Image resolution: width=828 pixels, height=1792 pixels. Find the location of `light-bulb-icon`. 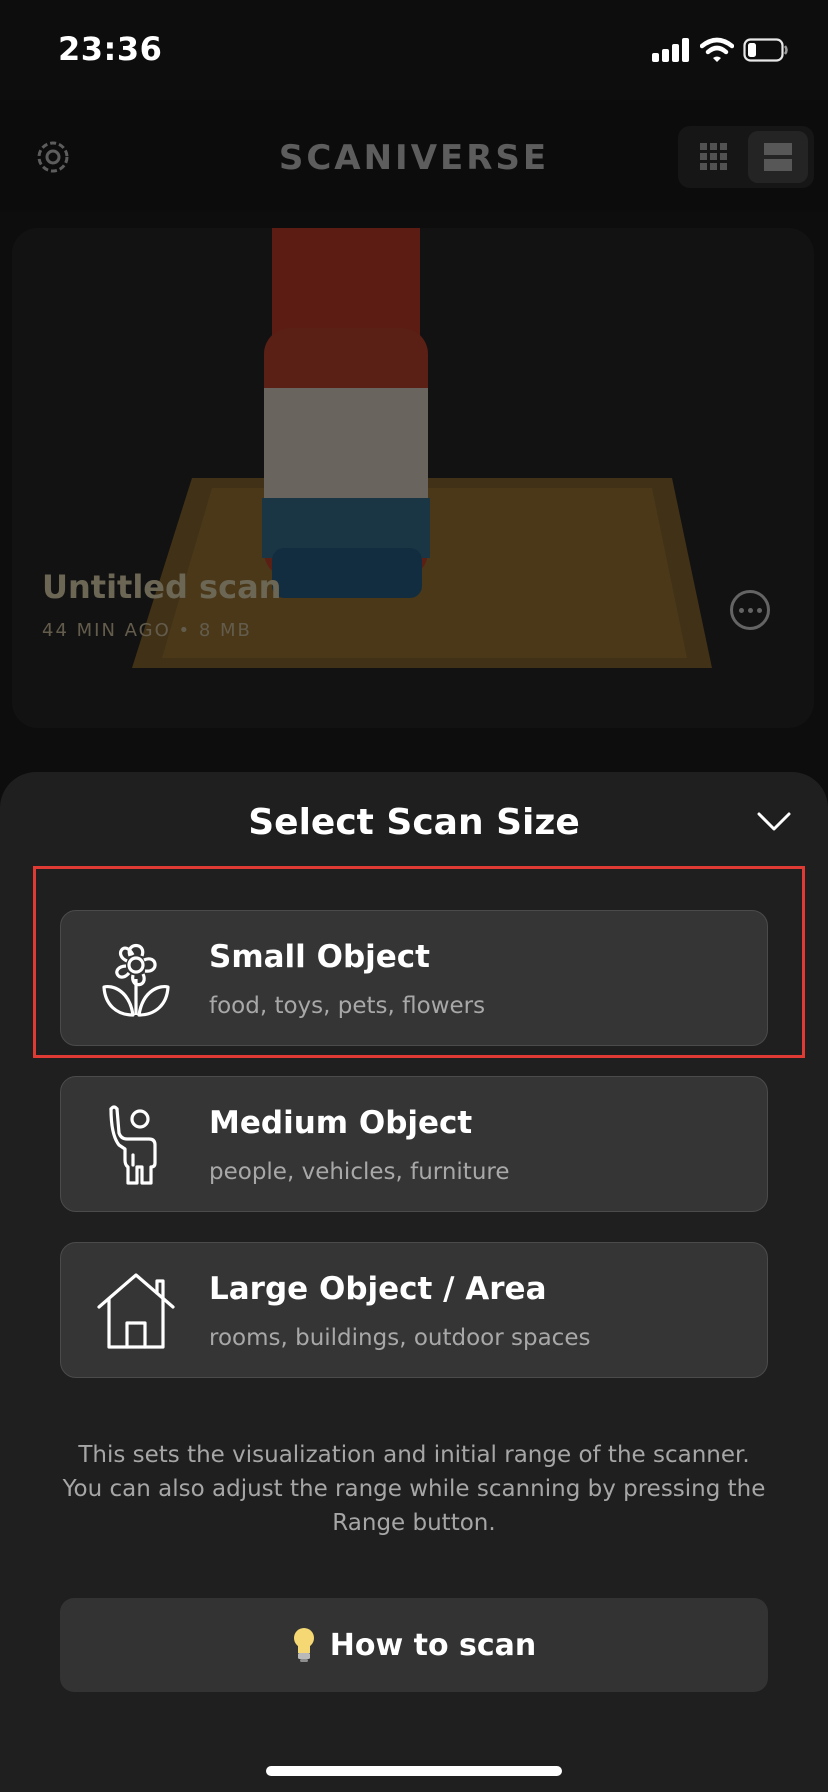

light-bulb-icon is located at coordinates (303, 1645).